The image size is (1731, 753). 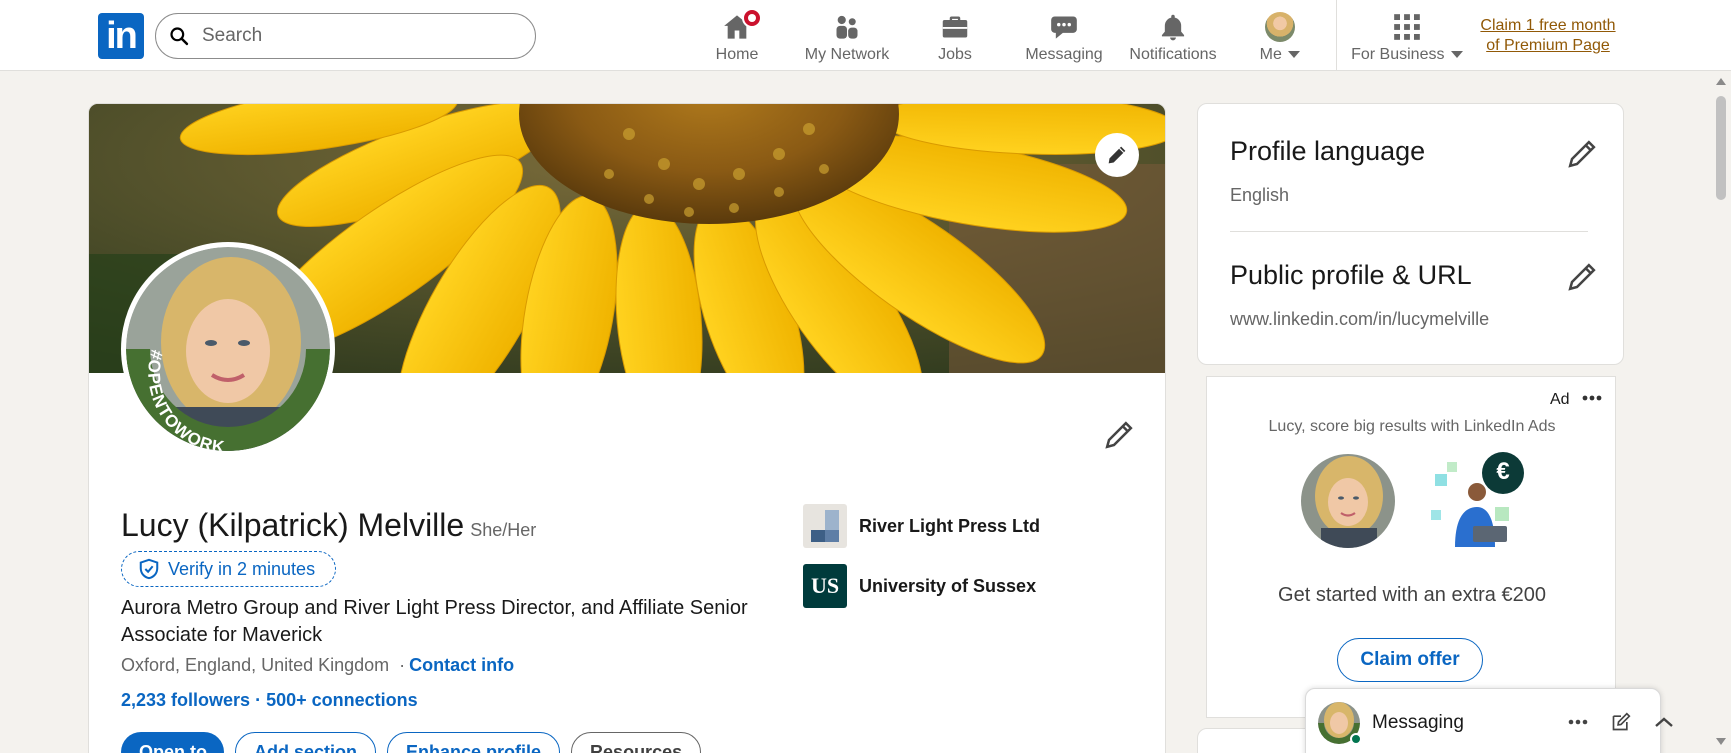 What do you see at coordinates (1064, 27) in the screenshot?
I see `chat-bubble-icon` at bounding box center [1064, 27].